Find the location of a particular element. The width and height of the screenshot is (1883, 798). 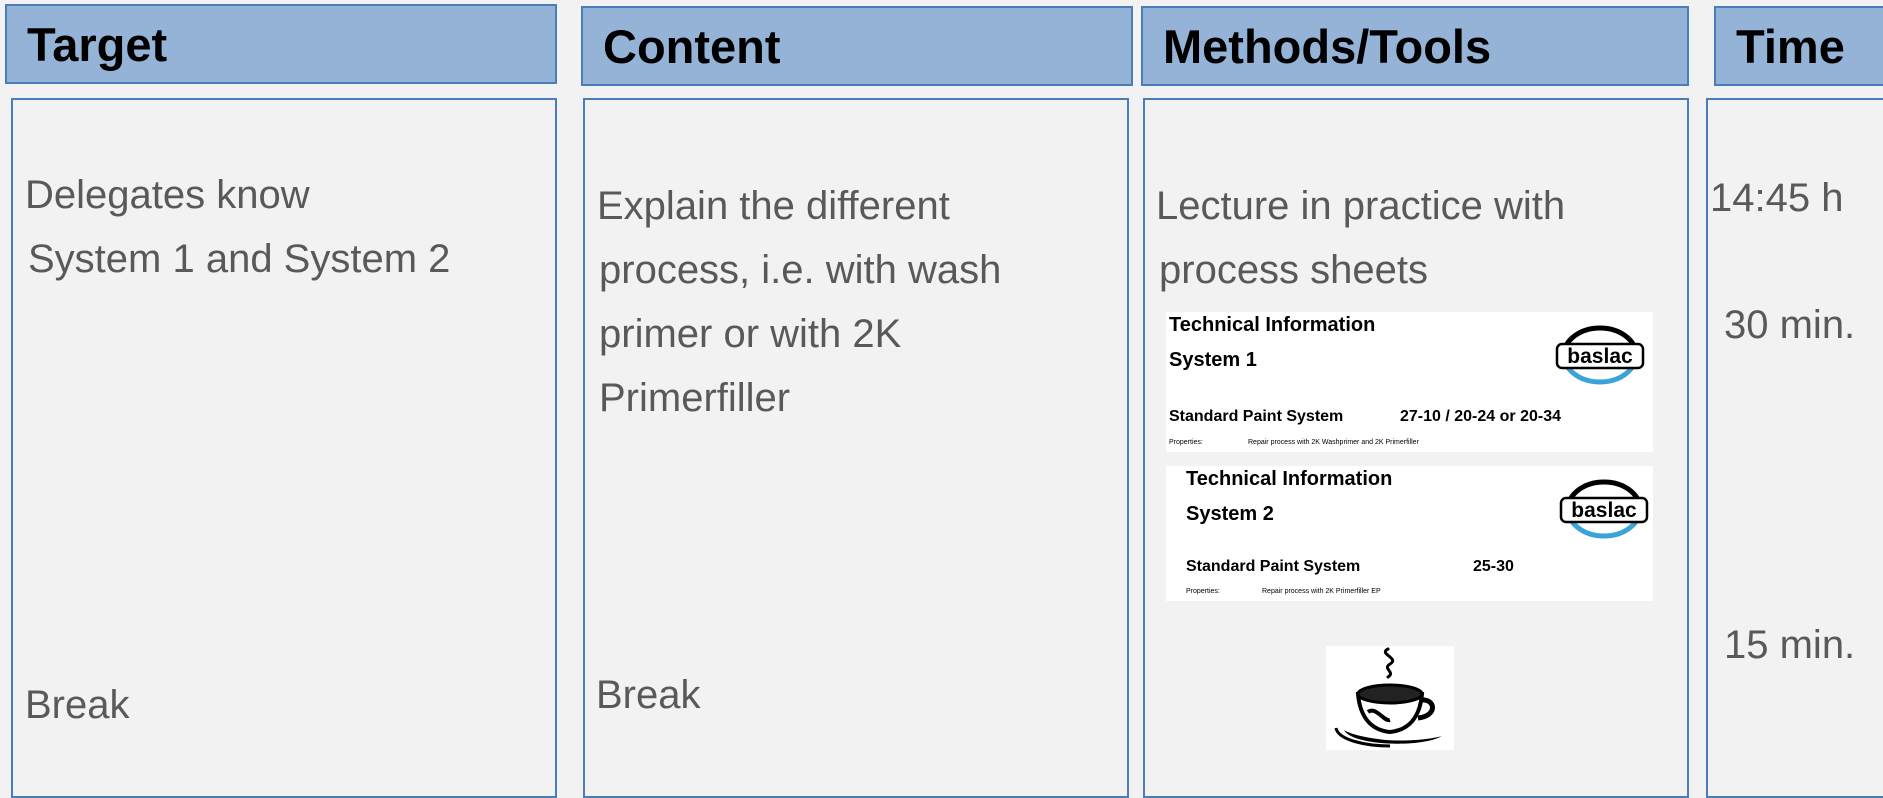

methods-line-2: process sheets is located at coordinates (1294, 270).